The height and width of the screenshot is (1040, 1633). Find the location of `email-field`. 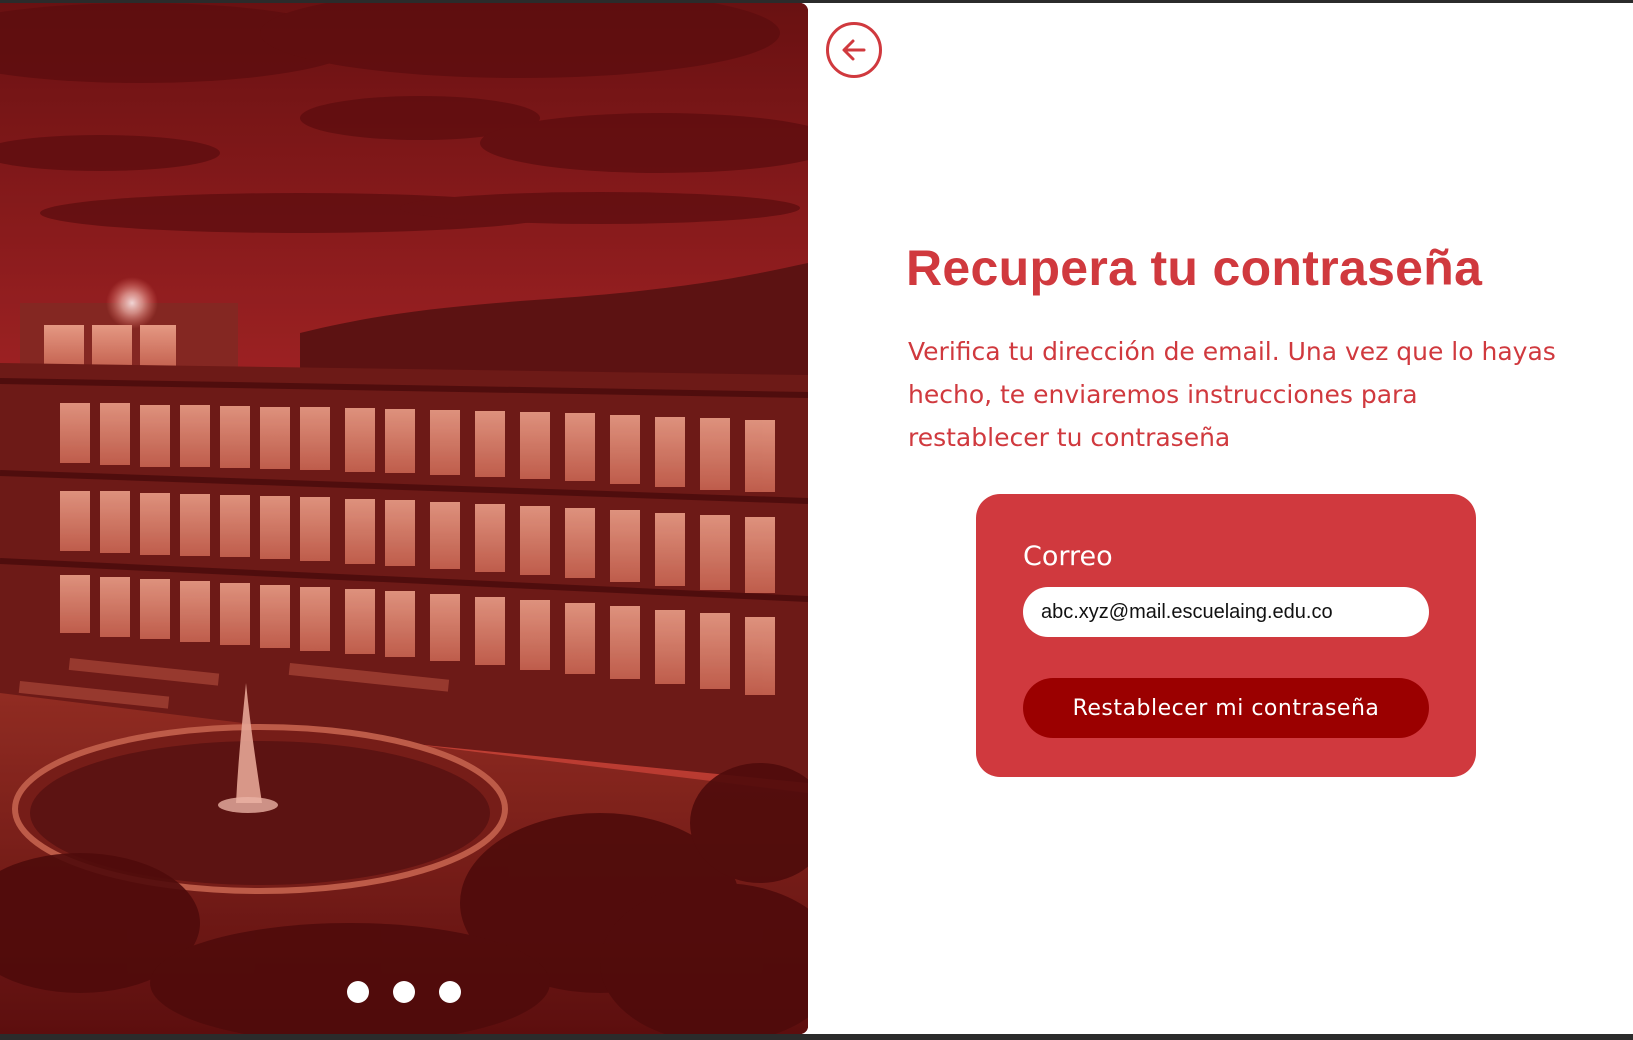

email-field is located at coordinates (1226, 612).